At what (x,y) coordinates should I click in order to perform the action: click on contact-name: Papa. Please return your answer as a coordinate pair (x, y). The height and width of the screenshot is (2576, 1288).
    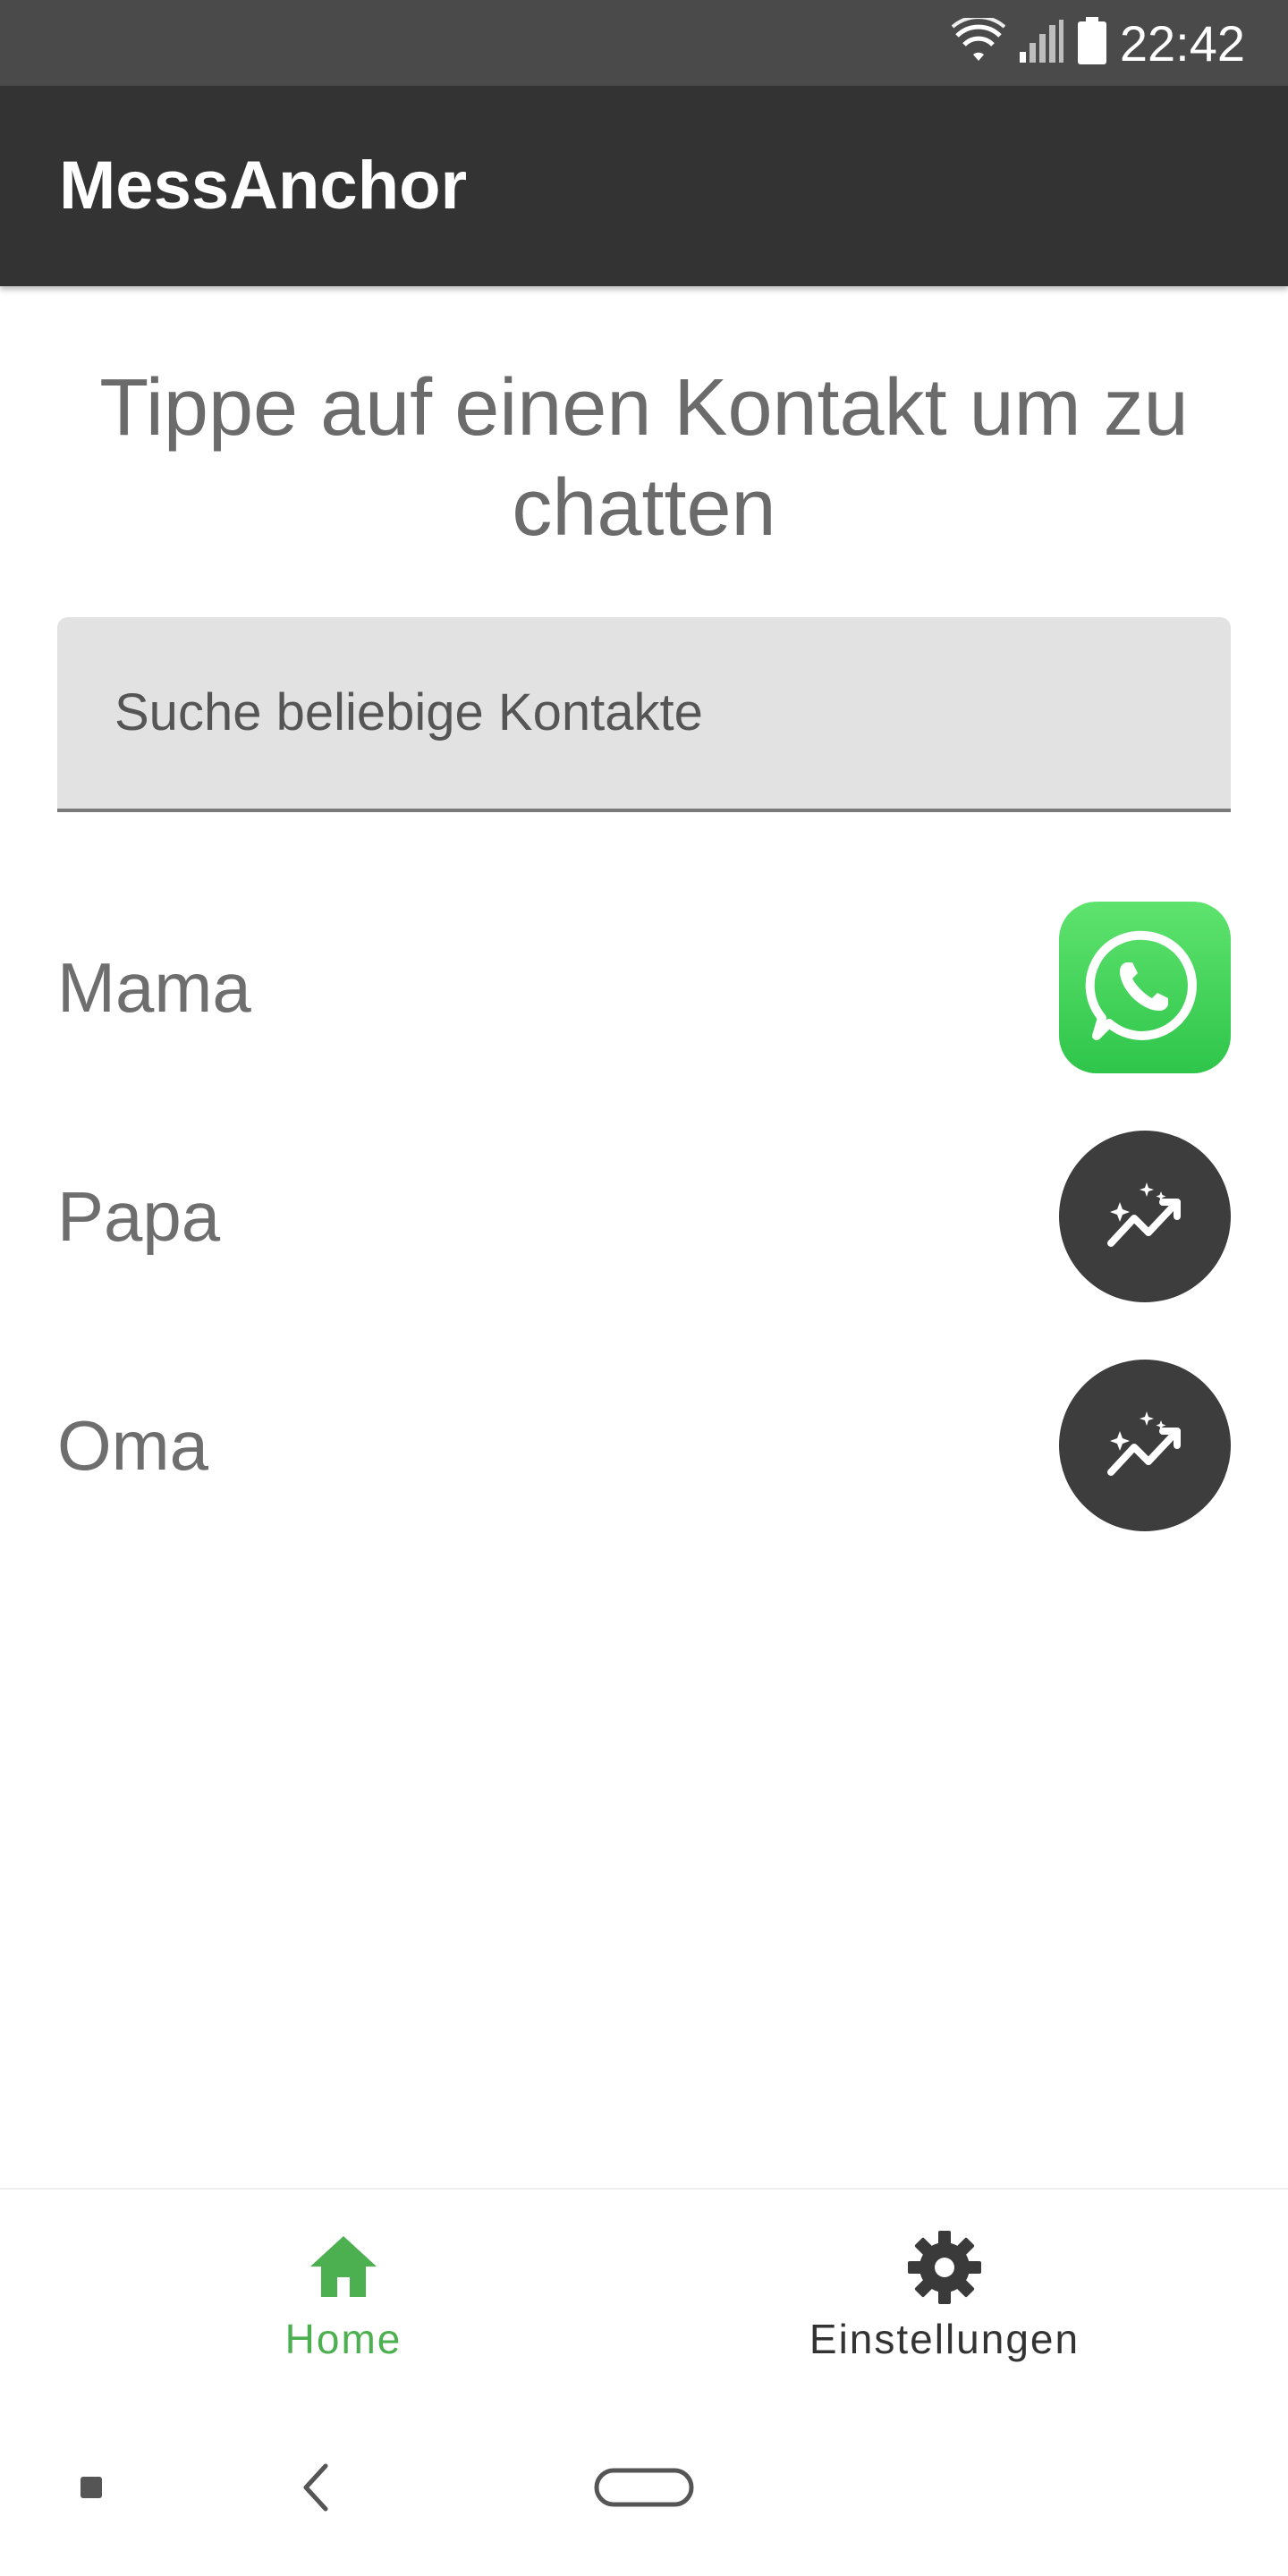
    Looking at the image, I should click on (139, 1216).